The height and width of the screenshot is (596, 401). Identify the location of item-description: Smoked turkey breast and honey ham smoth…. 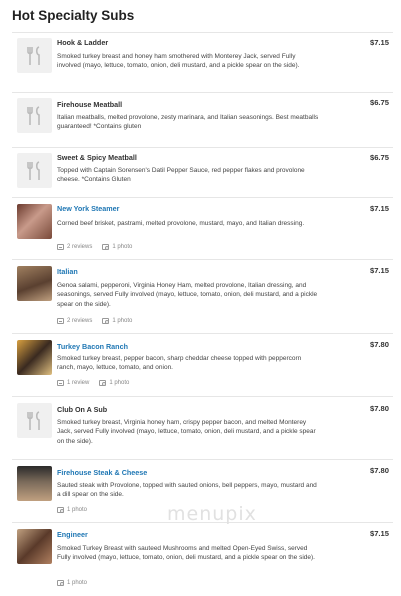
(178, 61).